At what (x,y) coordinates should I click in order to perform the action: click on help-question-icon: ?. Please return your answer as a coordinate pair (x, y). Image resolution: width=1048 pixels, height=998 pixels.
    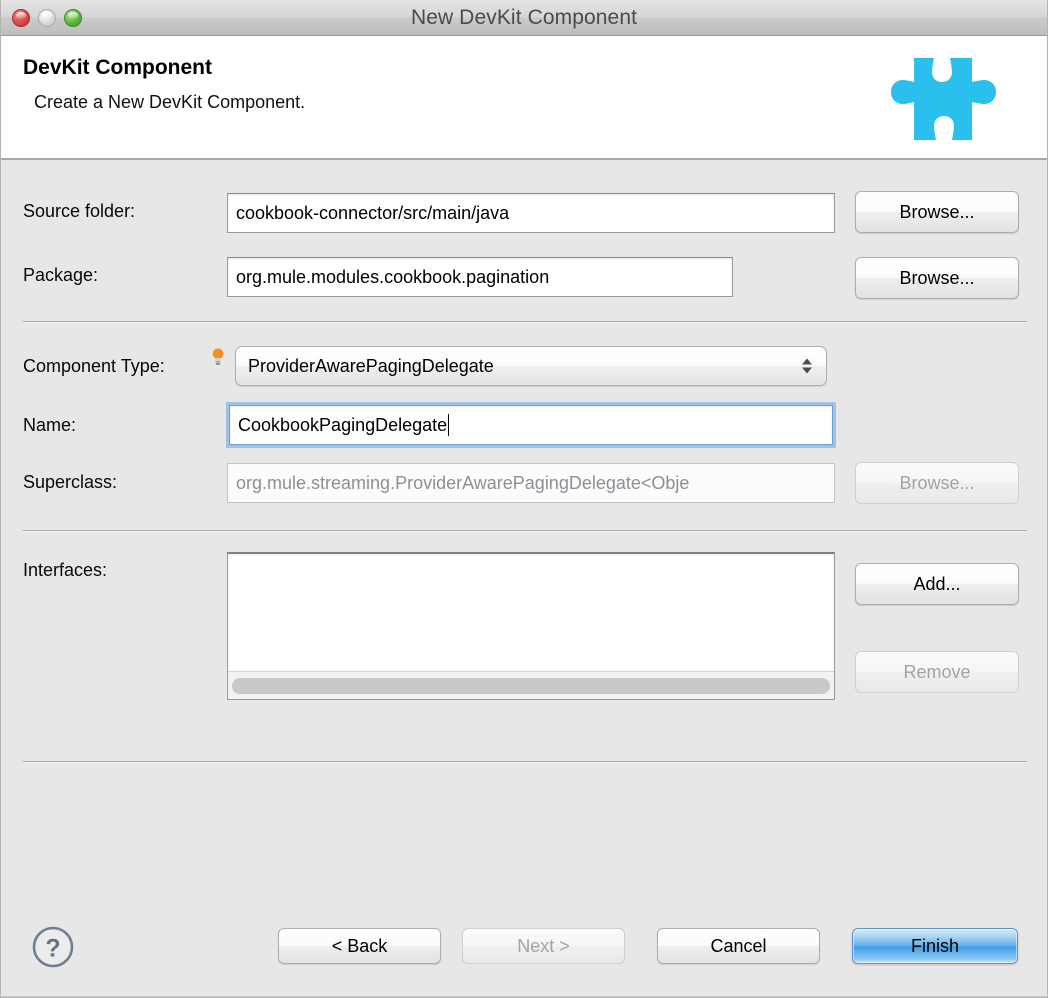
    Looking at the image, I should click on (53, 947).